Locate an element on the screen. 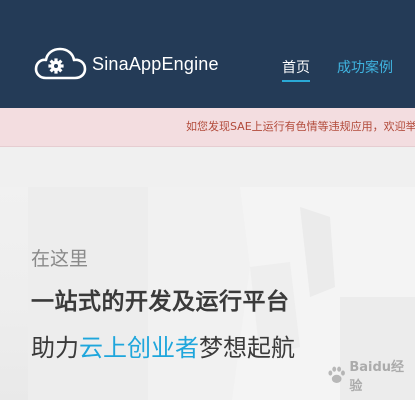 The width and height of the screenshot is (415, 400). watermark-text: Baidu经验 is located at coordinates (377, 377).